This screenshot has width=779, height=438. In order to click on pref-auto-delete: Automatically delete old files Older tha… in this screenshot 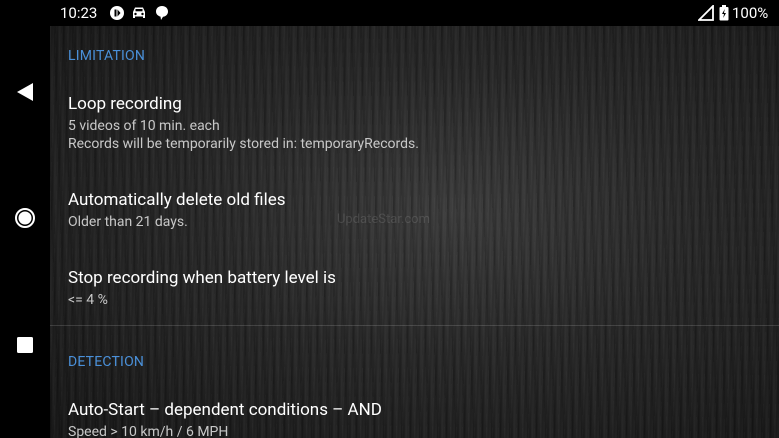, I will do `click(414, 211)`.